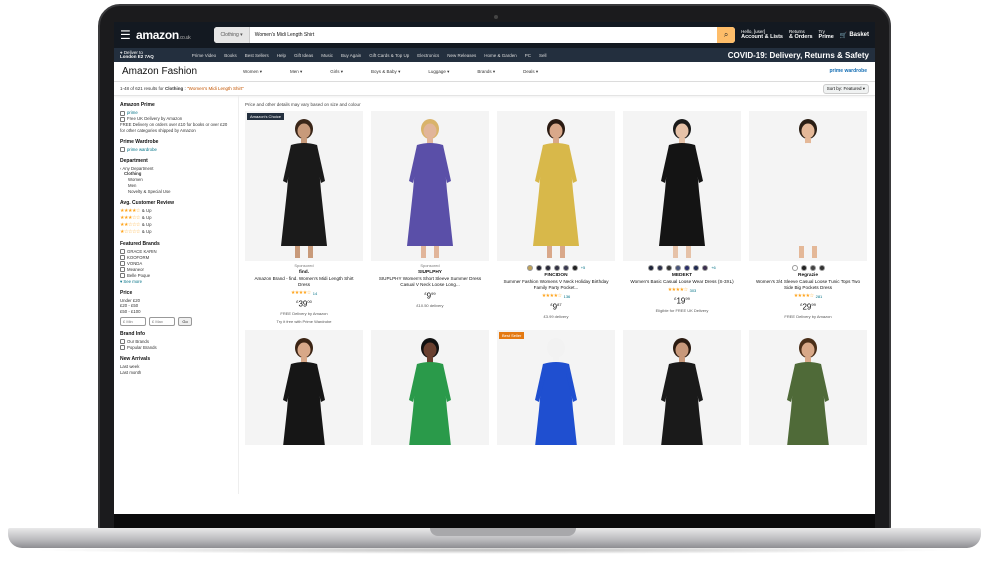 The height and width of the screenshot is (563, 983). What do you see at coordinates (713, 267) in the screenshot?
I see `more-colours-link: +6` at bounding box center [713, 267].